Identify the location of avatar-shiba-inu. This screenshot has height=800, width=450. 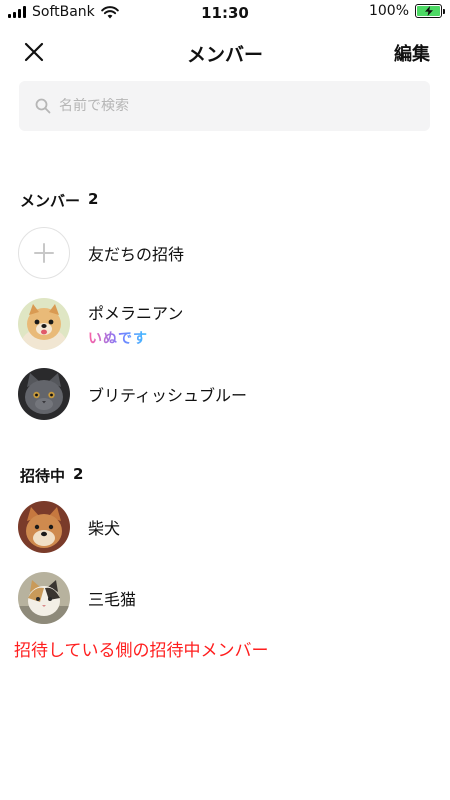
(44, 527).